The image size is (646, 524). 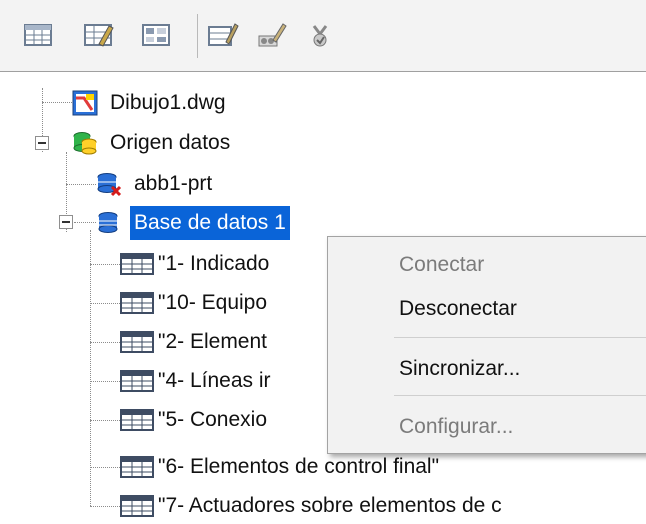 What do you see at coordinates (197, 36) in the screenshot?
I see `toolbar-separator` at bounding box center [197, 36].